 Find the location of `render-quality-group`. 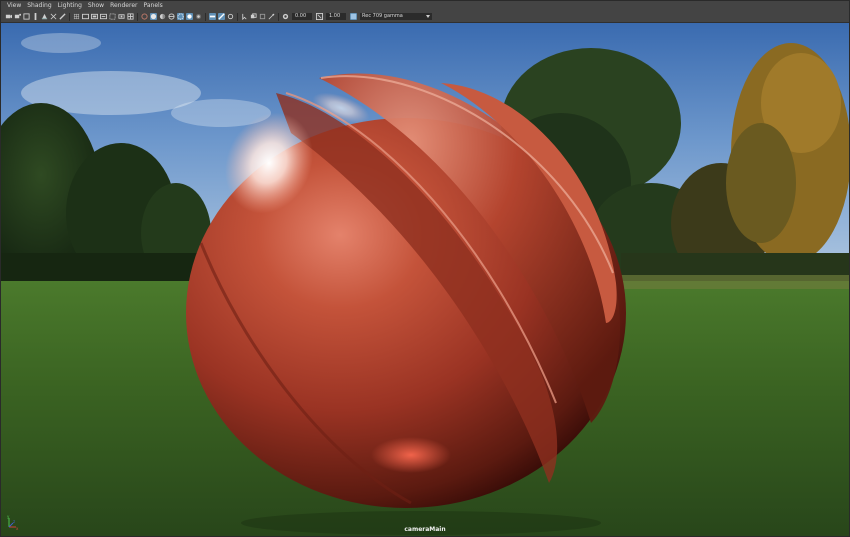

render-quality-group is located at coordinates (221, 16).